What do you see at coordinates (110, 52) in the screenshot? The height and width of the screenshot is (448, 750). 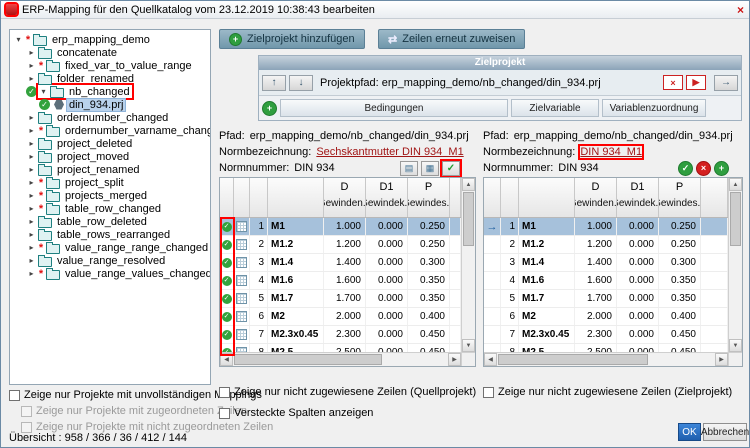 I see `tree-item-concatenate: ▸ concatenate` at bounding box center [110, 52].